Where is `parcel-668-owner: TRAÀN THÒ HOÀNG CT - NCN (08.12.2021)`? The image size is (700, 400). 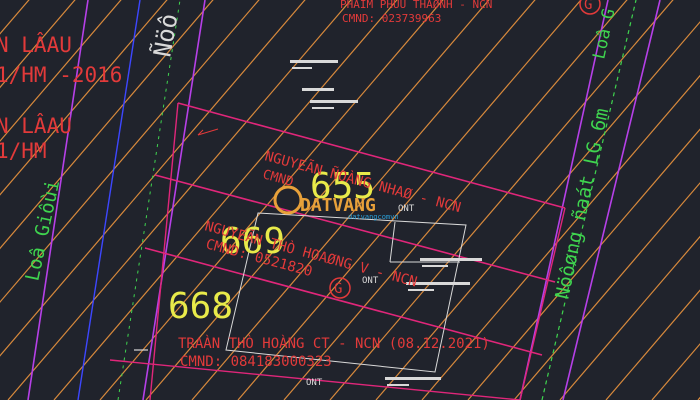
parcel-668-owner: TRAÀN THÒ HOÀNG CT - NCN (08.12.2021) is located at coordinates (334, 343).